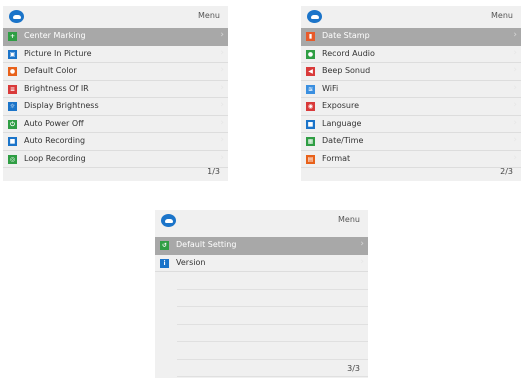 The width and height of the screenshot is (523, 380). Describe the element at coordinates (56, 88) in the screenshot. I see `menu-item-label: Brightness Of IR` at that location.